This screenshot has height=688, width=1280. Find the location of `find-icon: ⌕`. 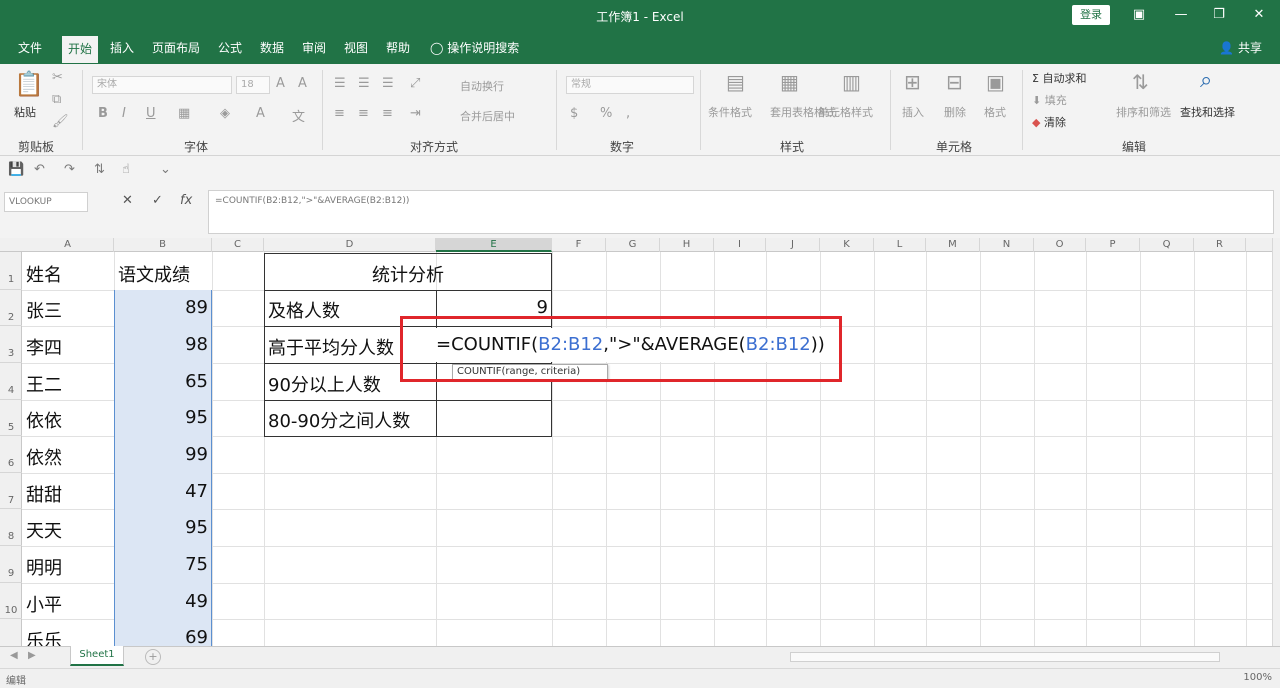

find-icon: ⌕ is located at coordinates (1206, 80).